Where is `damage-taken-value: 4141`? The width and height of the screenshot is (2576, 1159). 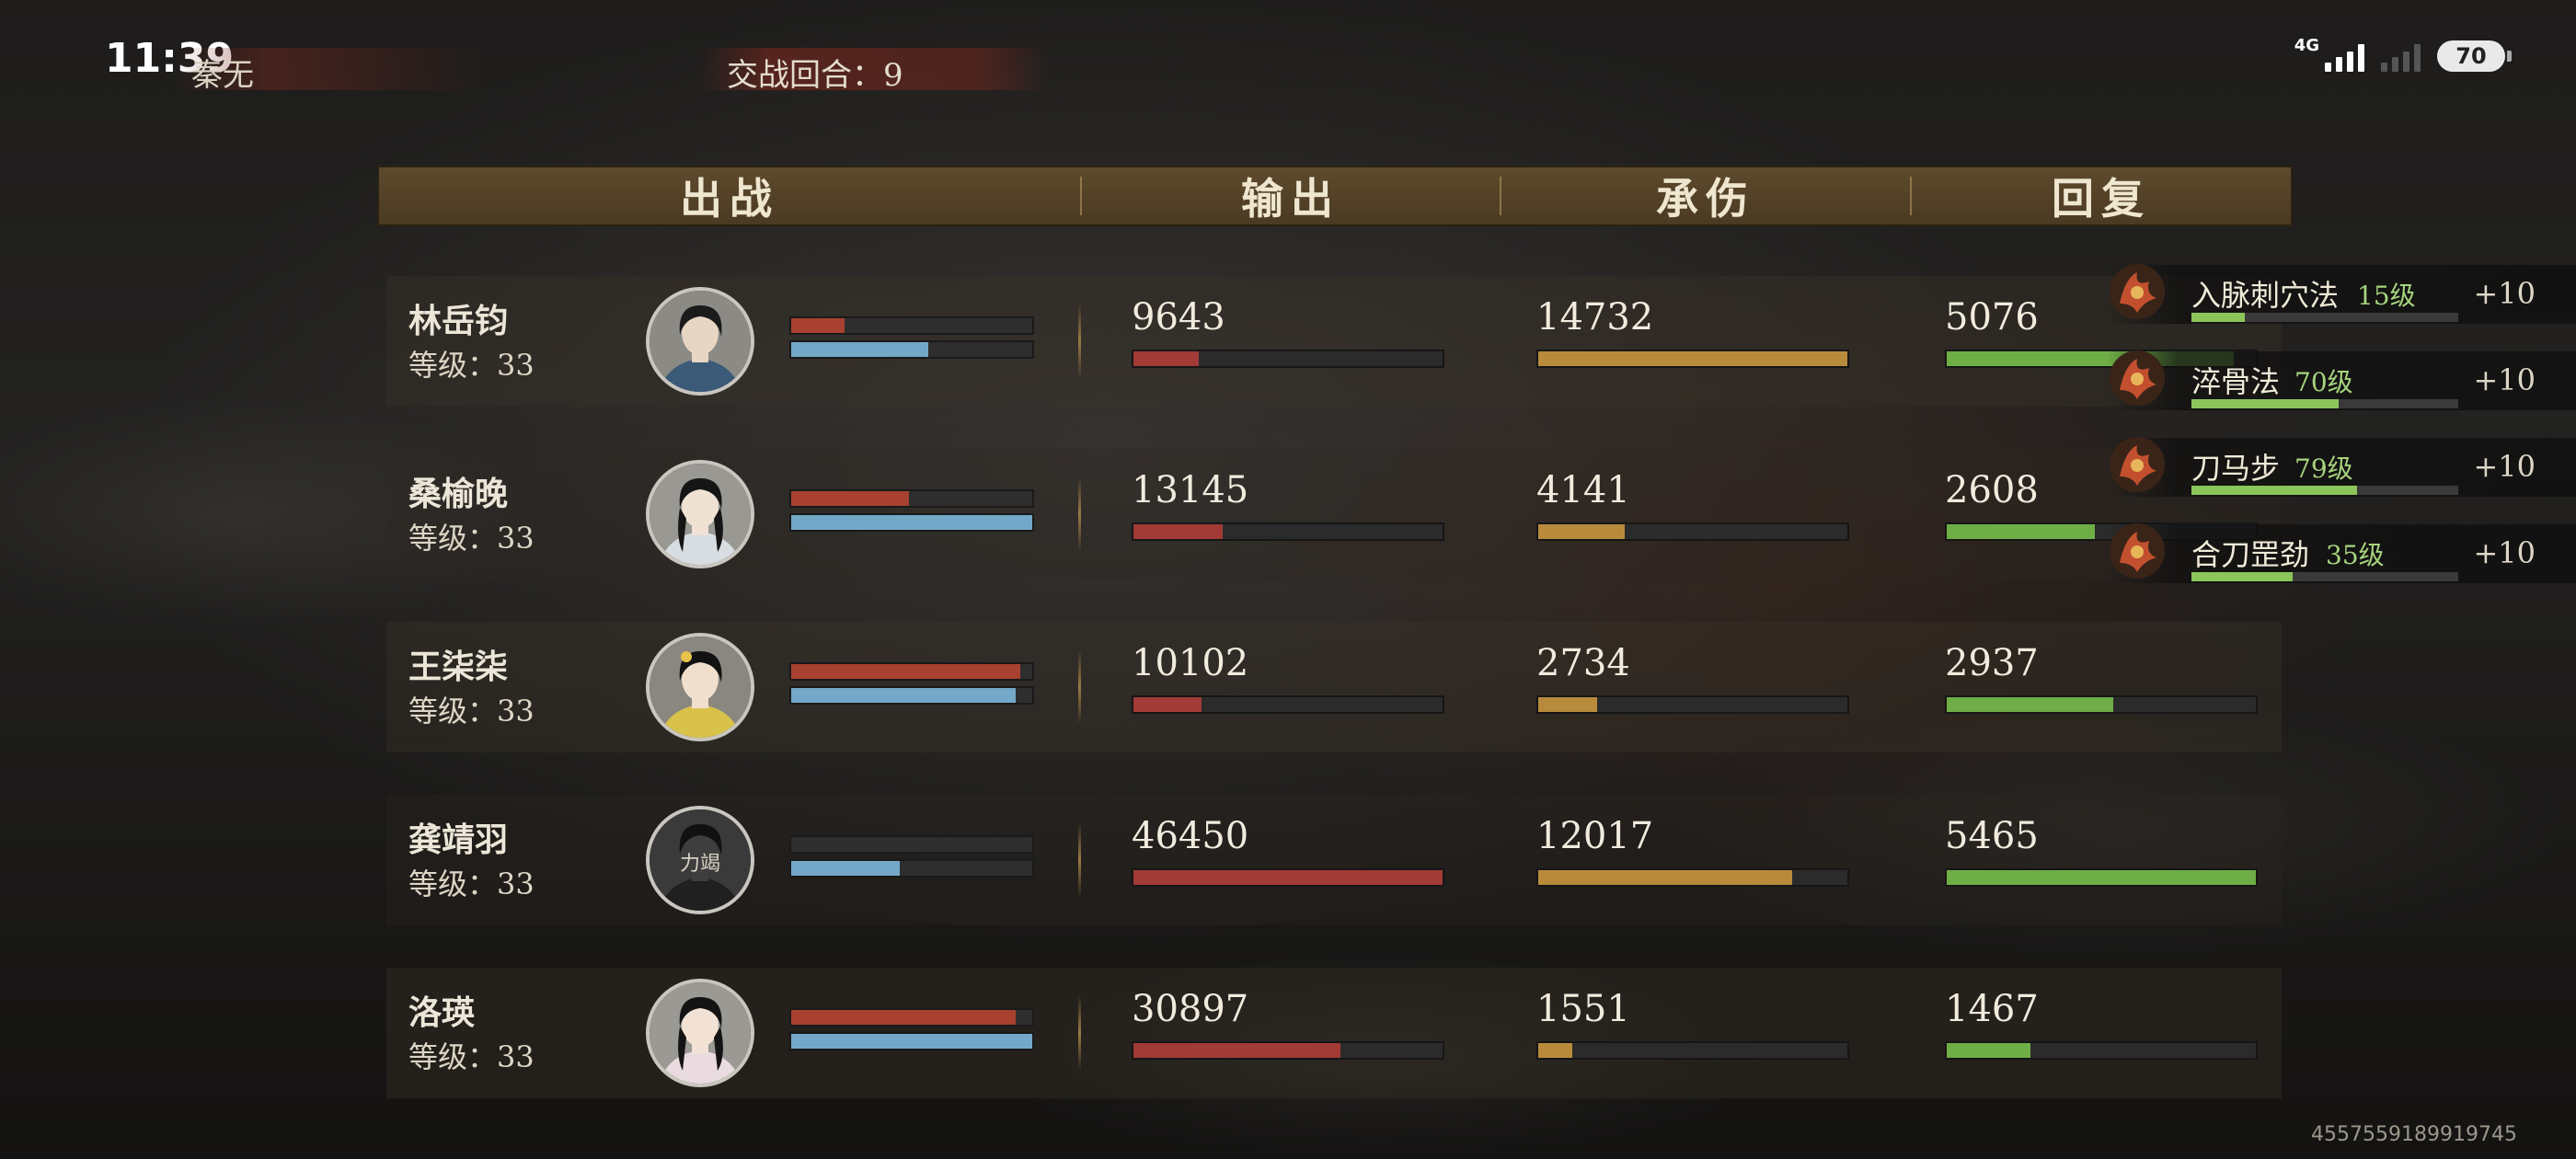 damage-taken-value: 4141 is located at coordinates (1583, 490).